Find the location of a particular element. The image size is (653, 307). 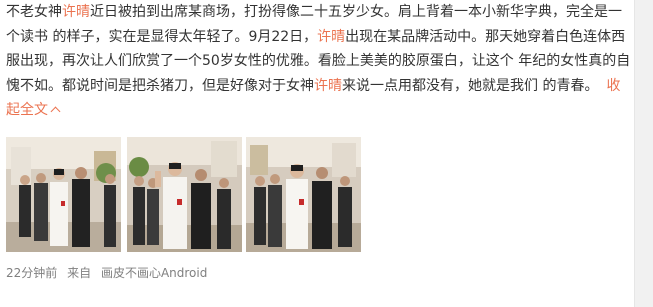

photo-3-image is located at coordinates (303, 194).